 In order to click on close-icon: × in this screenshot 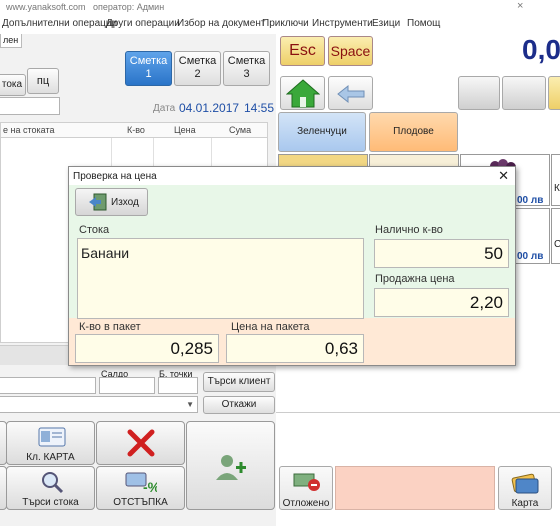, I will do `click(520, 6)`.